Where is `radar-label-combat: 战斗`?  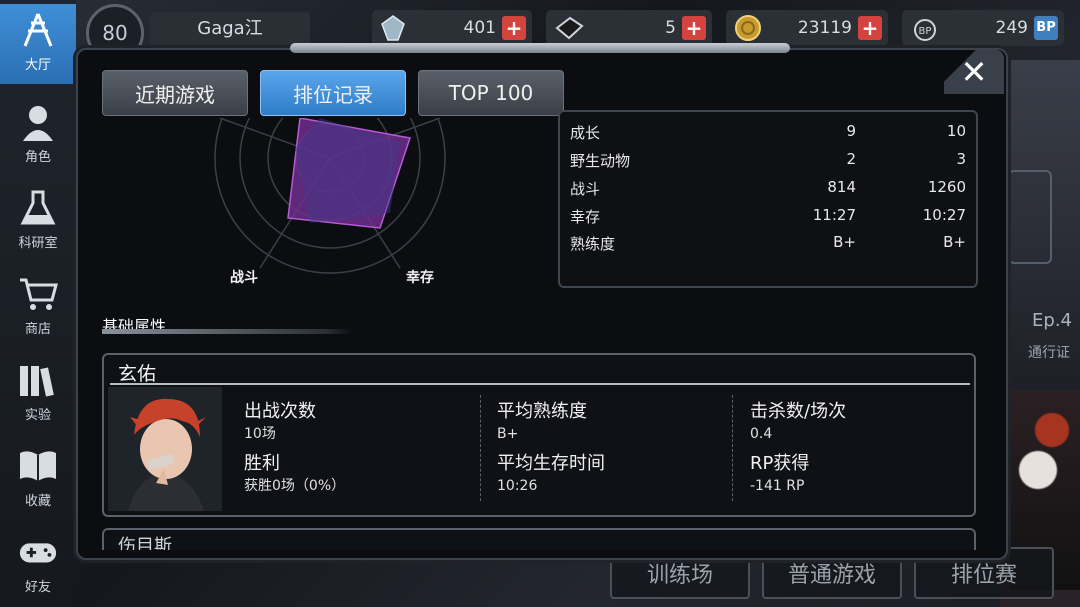 radar-label-combat: 战斗 is located at coordinates (244, 278).